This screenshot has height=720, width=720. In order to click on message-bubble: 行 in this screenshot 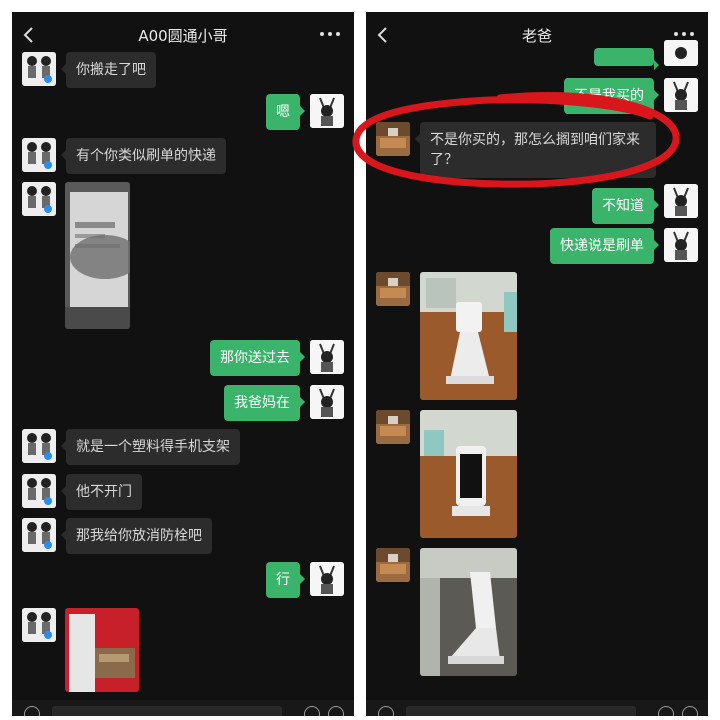, I will do `click(285, 580)`.